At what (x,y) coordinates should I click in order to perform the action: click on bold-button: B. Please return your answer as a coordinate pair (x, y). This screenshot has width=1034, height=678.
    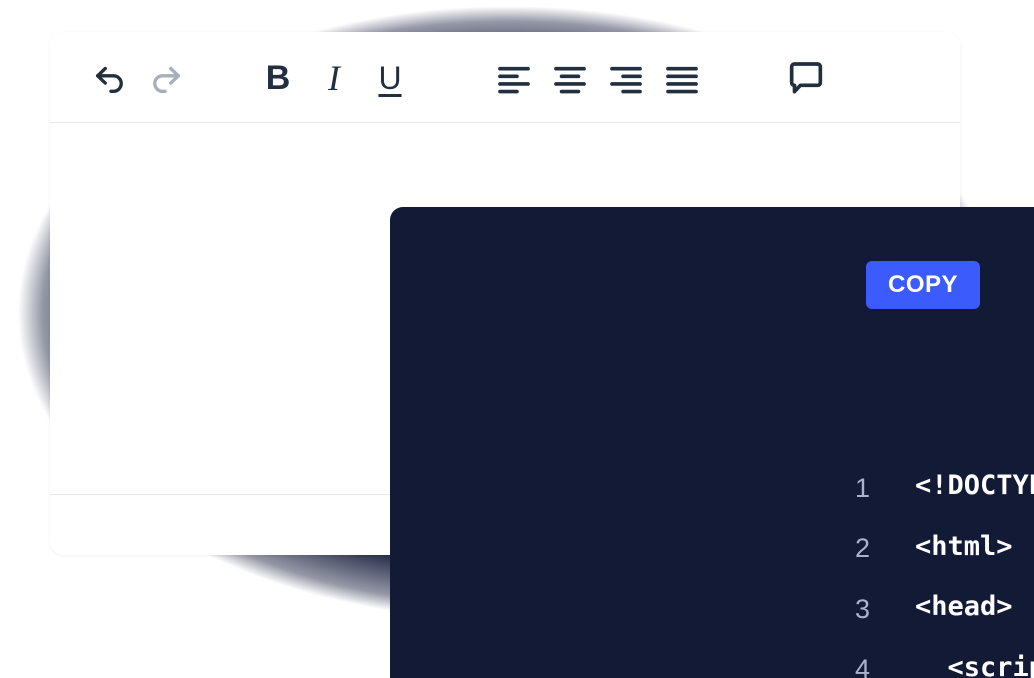
    Looking at the image, I should click on (278, 78).